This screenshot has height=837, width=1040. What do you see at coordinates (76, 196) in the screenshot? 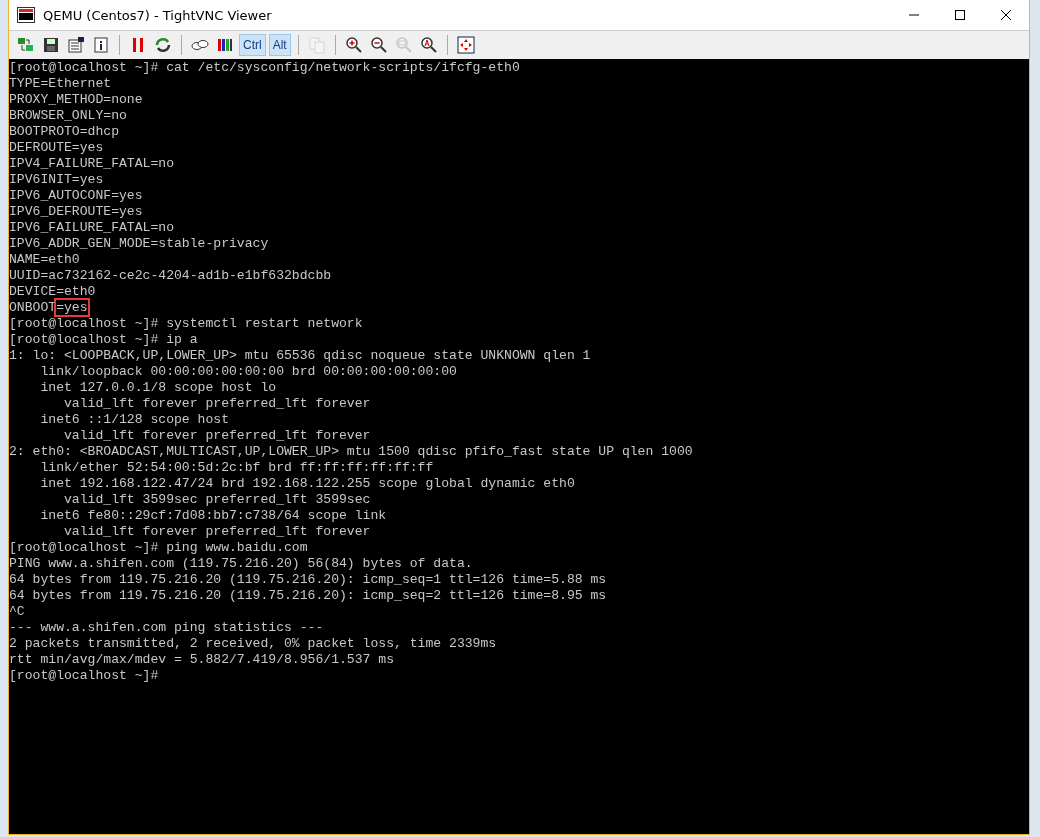
I see `terminal-line: IPV6_AUTOCONF=yes` at bounding box center [76, 196].